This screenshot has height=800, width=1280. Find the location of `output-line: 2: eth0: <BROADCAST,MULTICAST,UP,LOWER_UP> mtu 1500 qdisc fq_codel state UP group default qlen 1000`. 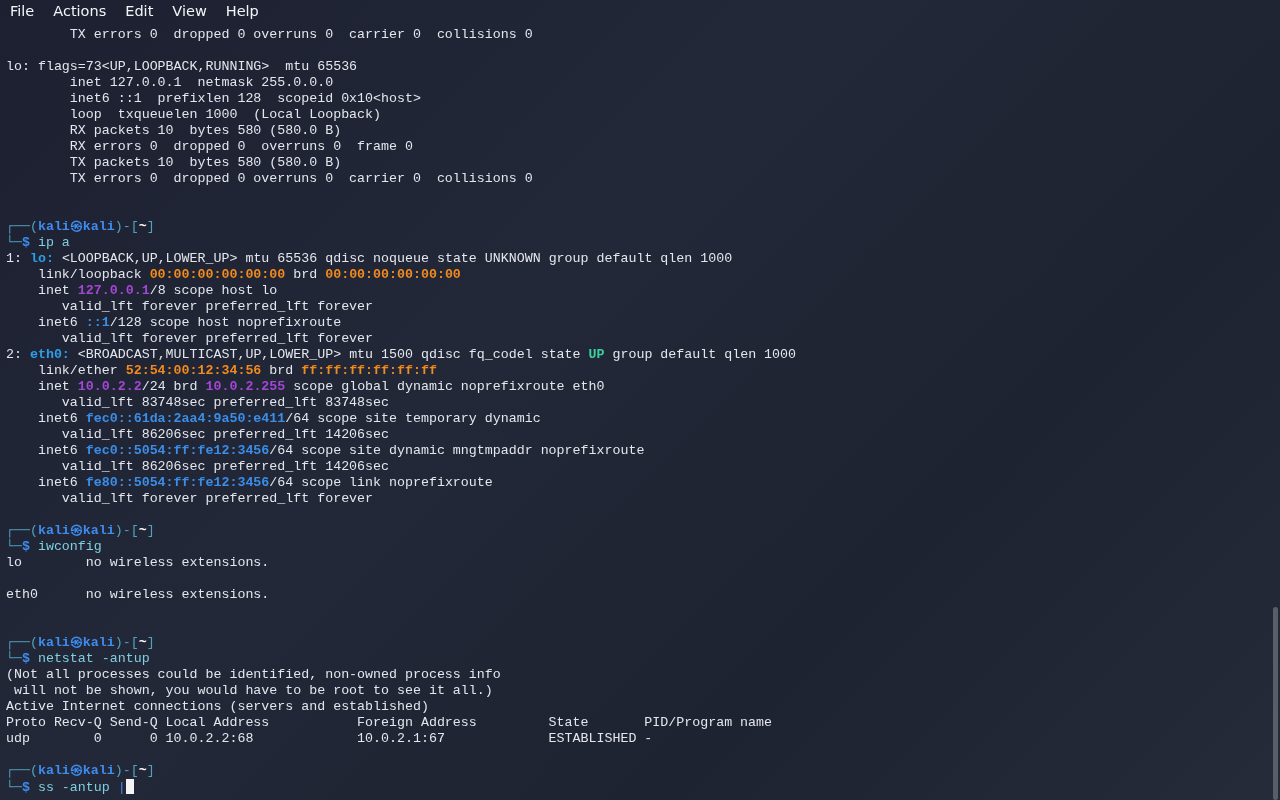

output-line: 2: eth0: <BROADCAST,MULTICAST,UP,LOWER_UP> mtu 1500 qdisc fq_codel state UP group default qlen 1000 is located at coordinates (401, 354).